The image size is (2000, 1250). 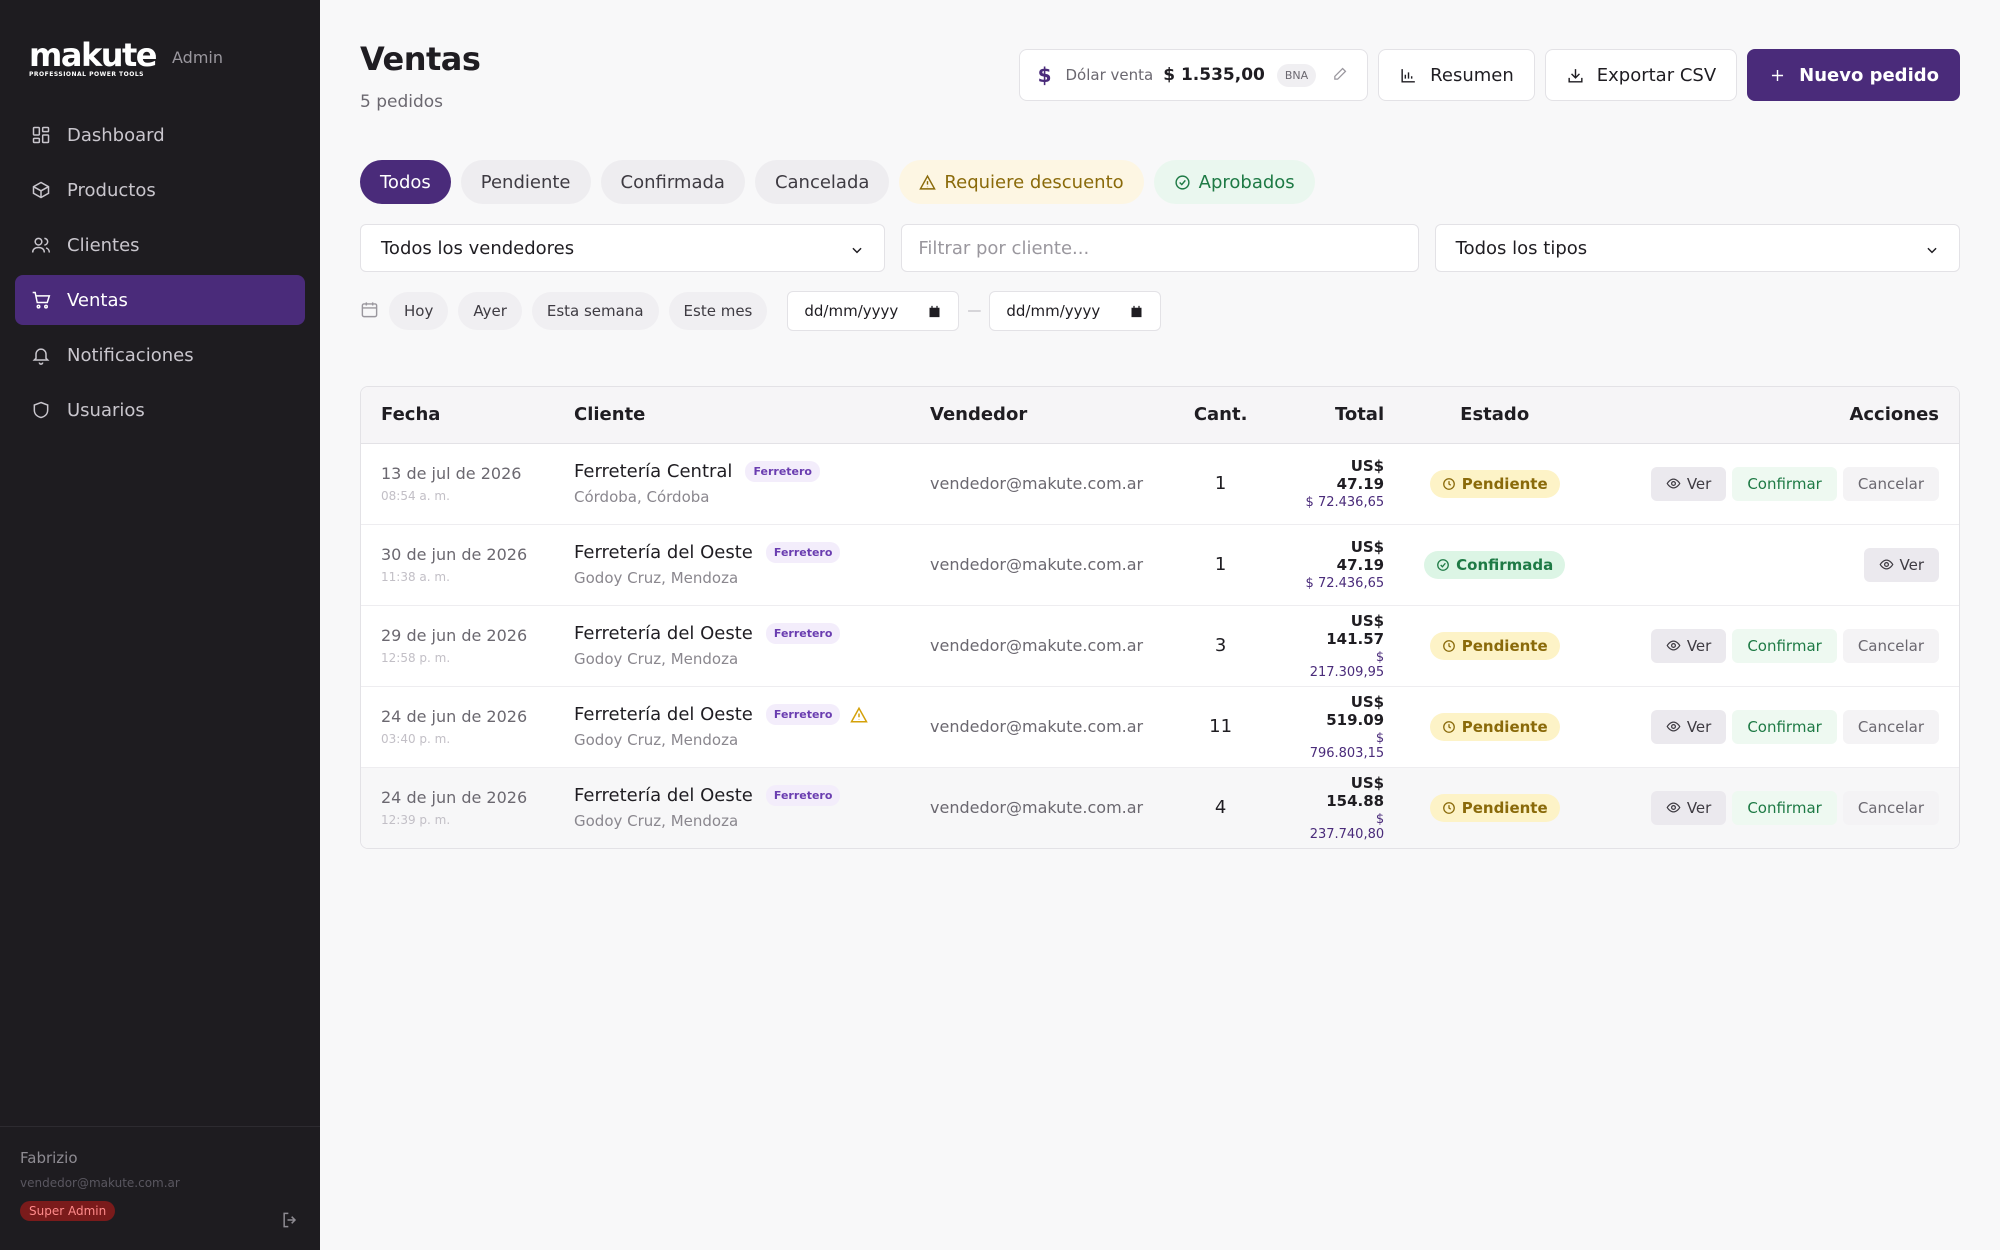 I want to click on sidebar-item-label: Usuarios, so click(x=106, y=410).